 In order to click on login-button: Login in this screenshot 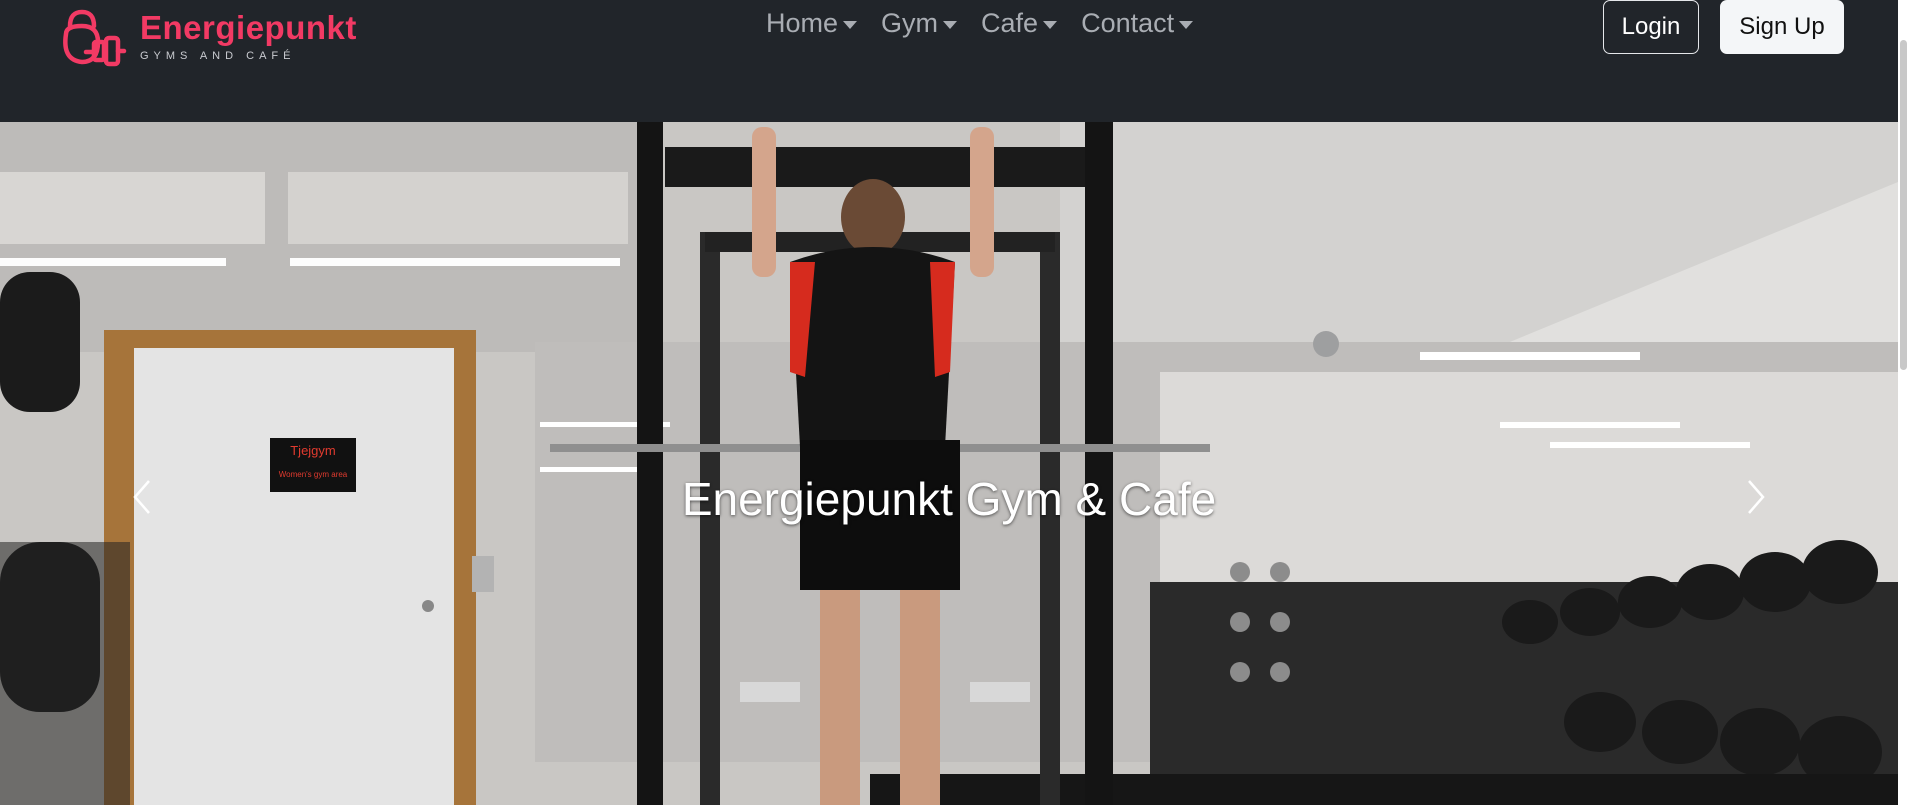, I will do `click(1651, 27)`.